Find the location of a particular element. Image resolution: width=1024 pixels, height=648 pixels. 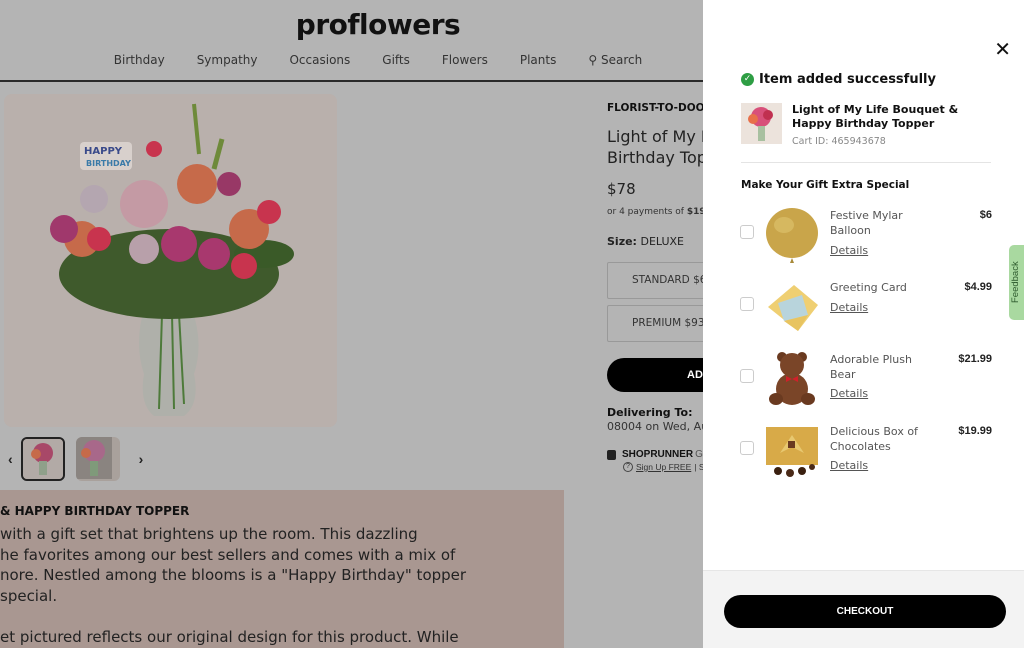

nav-item-gifts: Gifts is located at coordinates (396, 60).